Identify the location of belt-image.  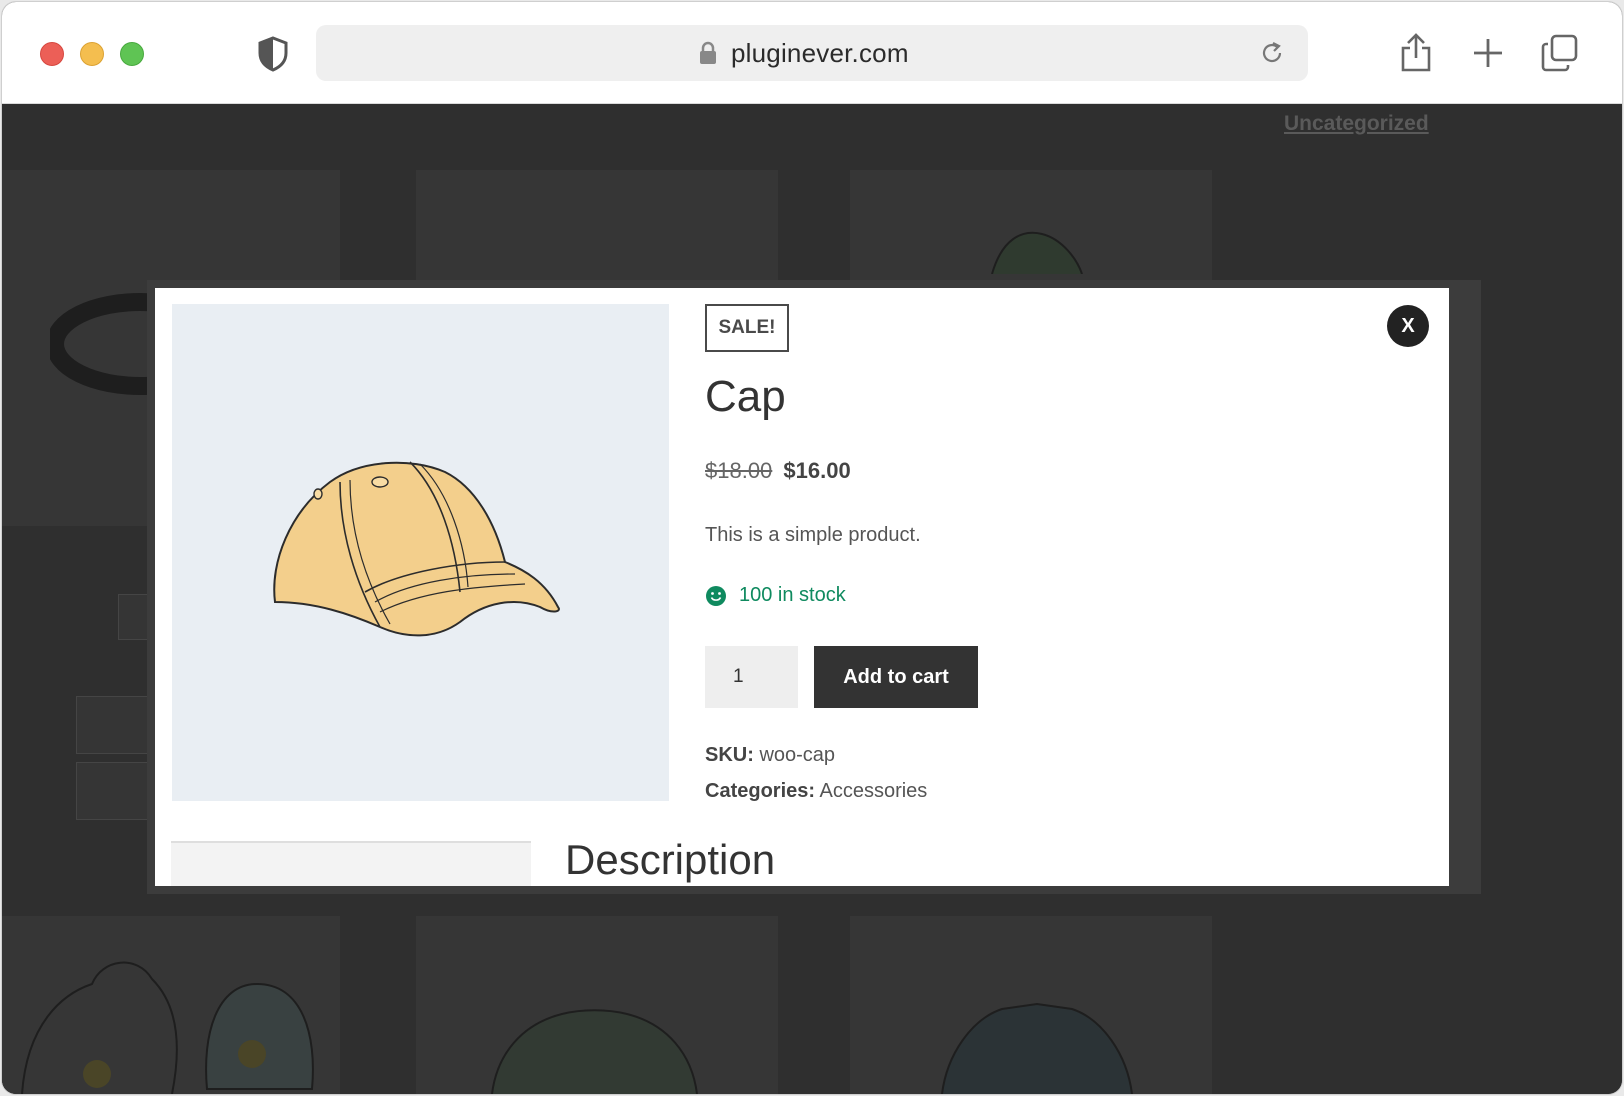
(100, 344).